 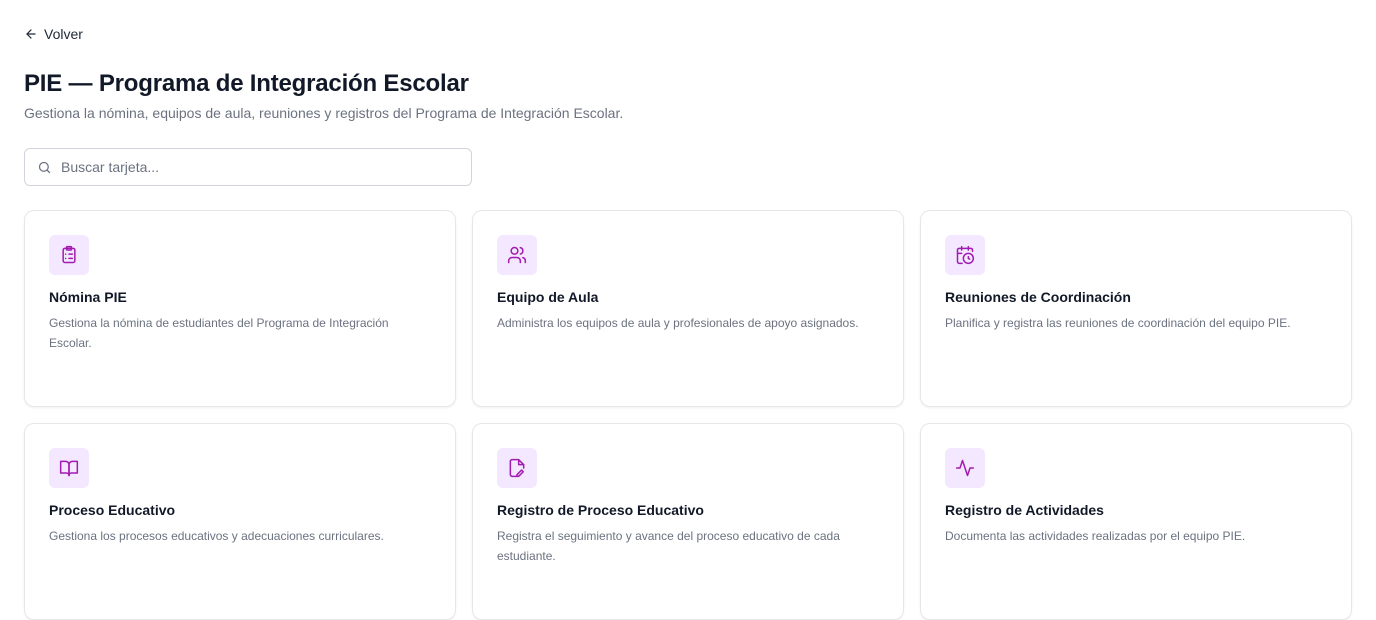 What do you see at coordinates (63, 34) in the screenshot?
I see `back-label: Volver` at bounding box center [63, 34].